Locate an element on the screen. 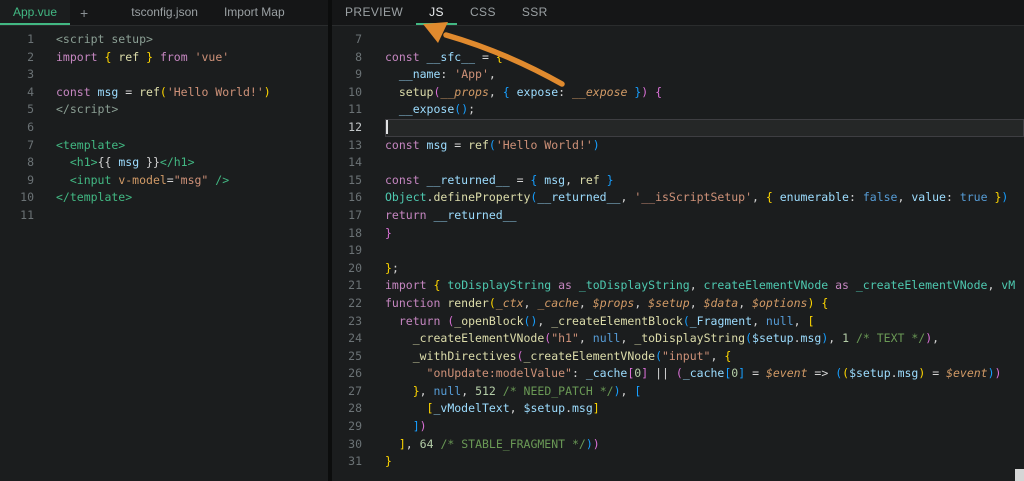  code-line-19: 19 is located at coordinates (678, 251).